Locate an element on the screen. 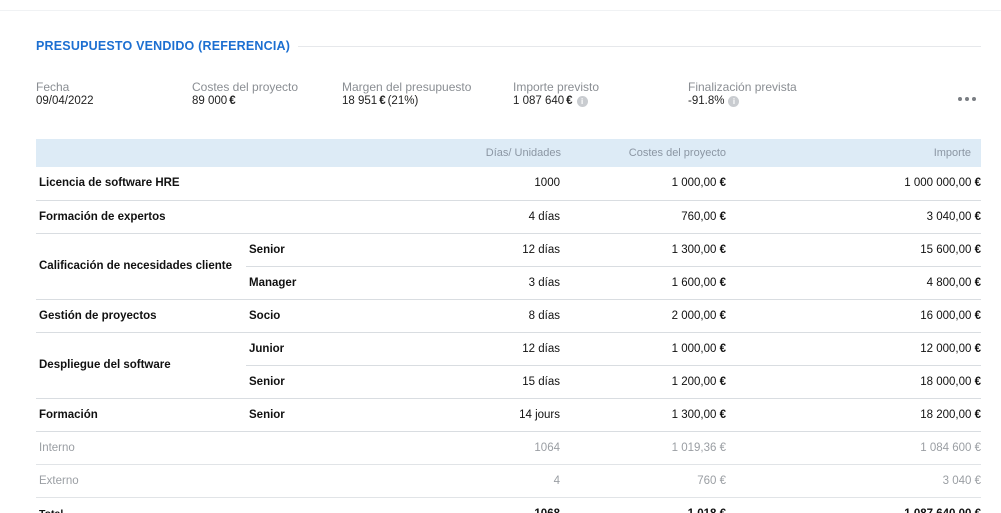 Image resolution: width=1001 pixels, height=513 pixels. header-project-costs: Costes del proyecto is located at coordinates (646, 153).